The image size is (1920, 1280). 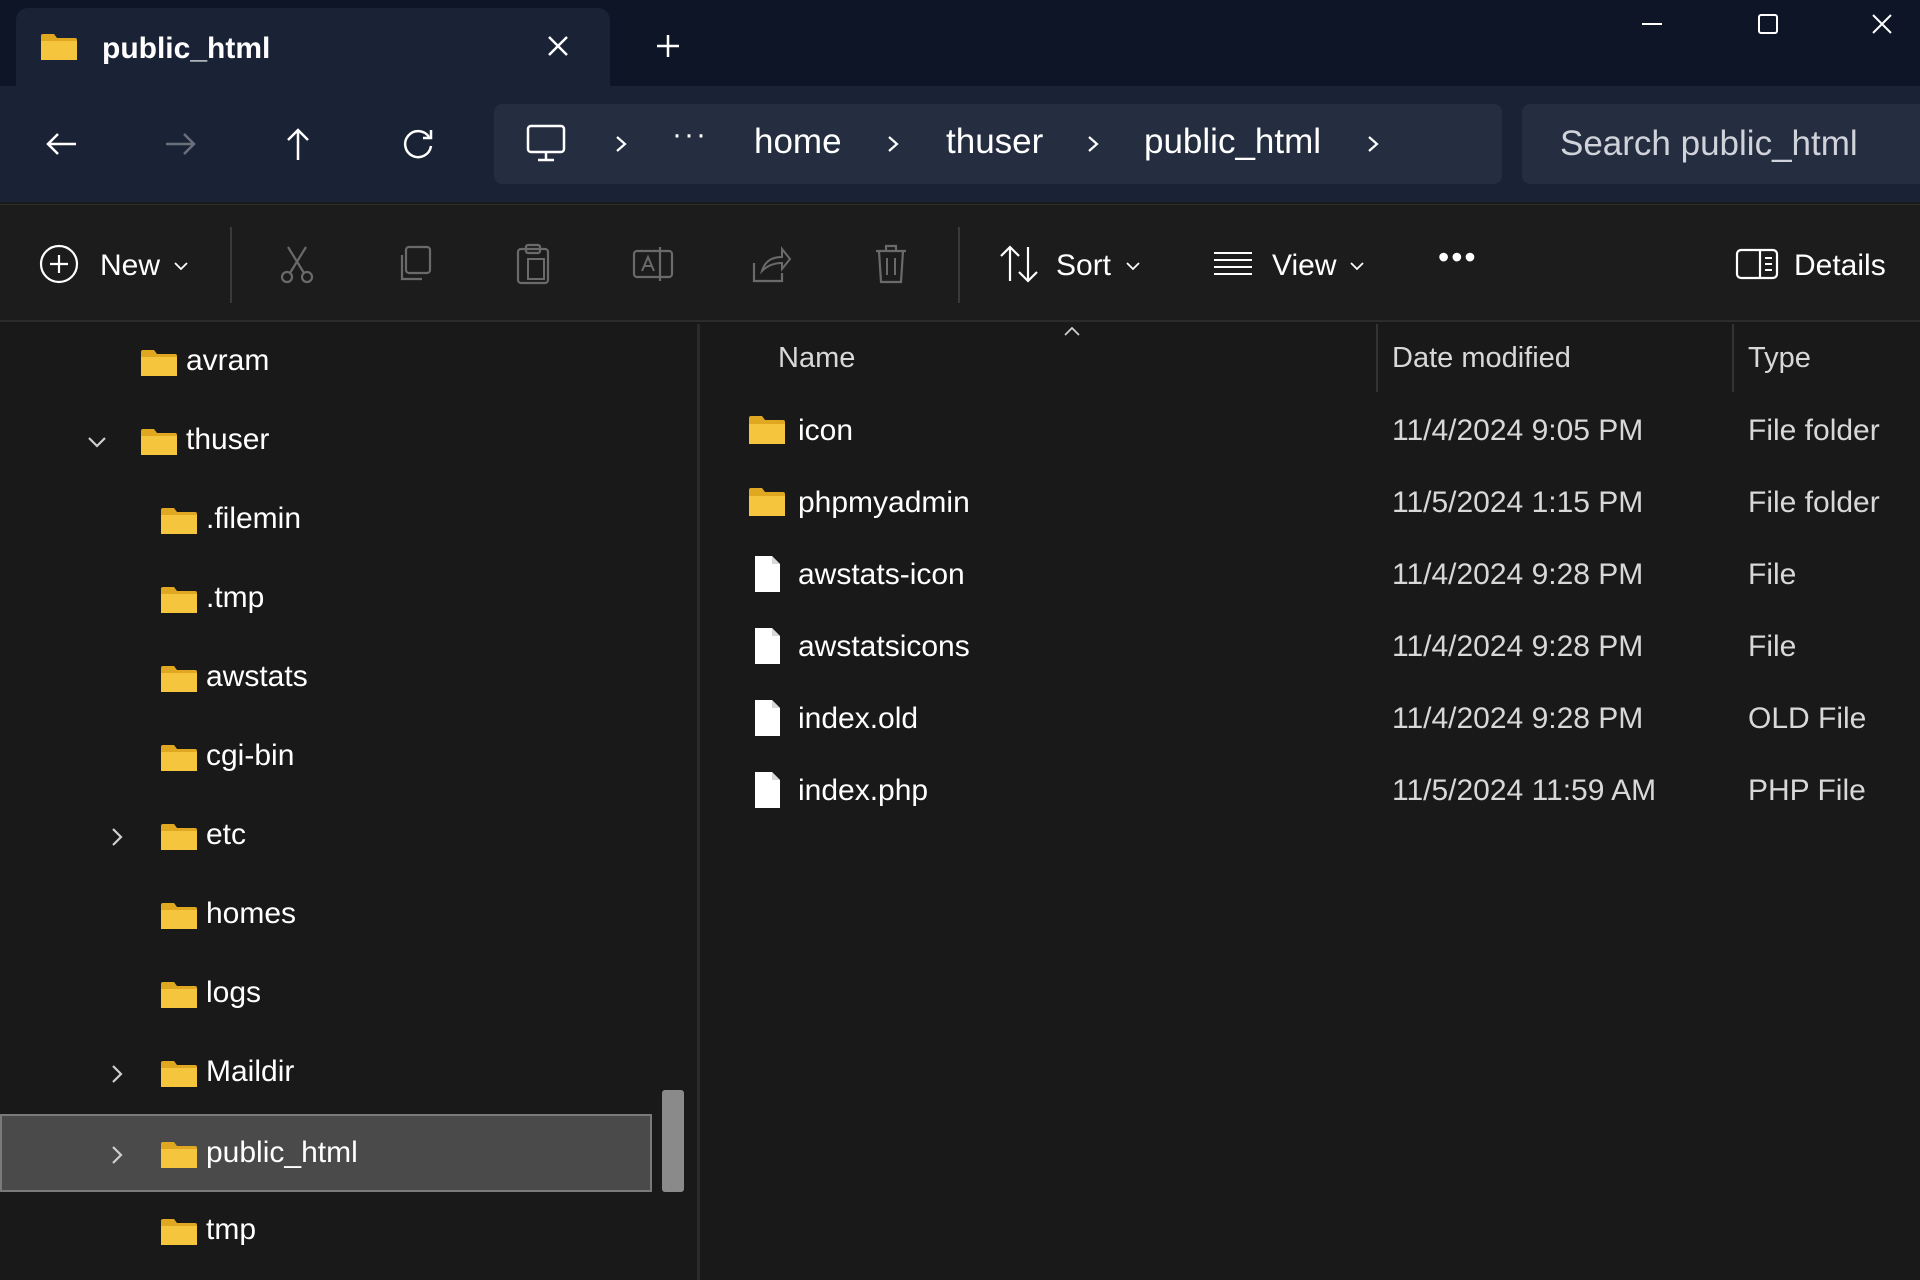 I want to click on file-name: awstatsicons, so click(x=884, y=646).